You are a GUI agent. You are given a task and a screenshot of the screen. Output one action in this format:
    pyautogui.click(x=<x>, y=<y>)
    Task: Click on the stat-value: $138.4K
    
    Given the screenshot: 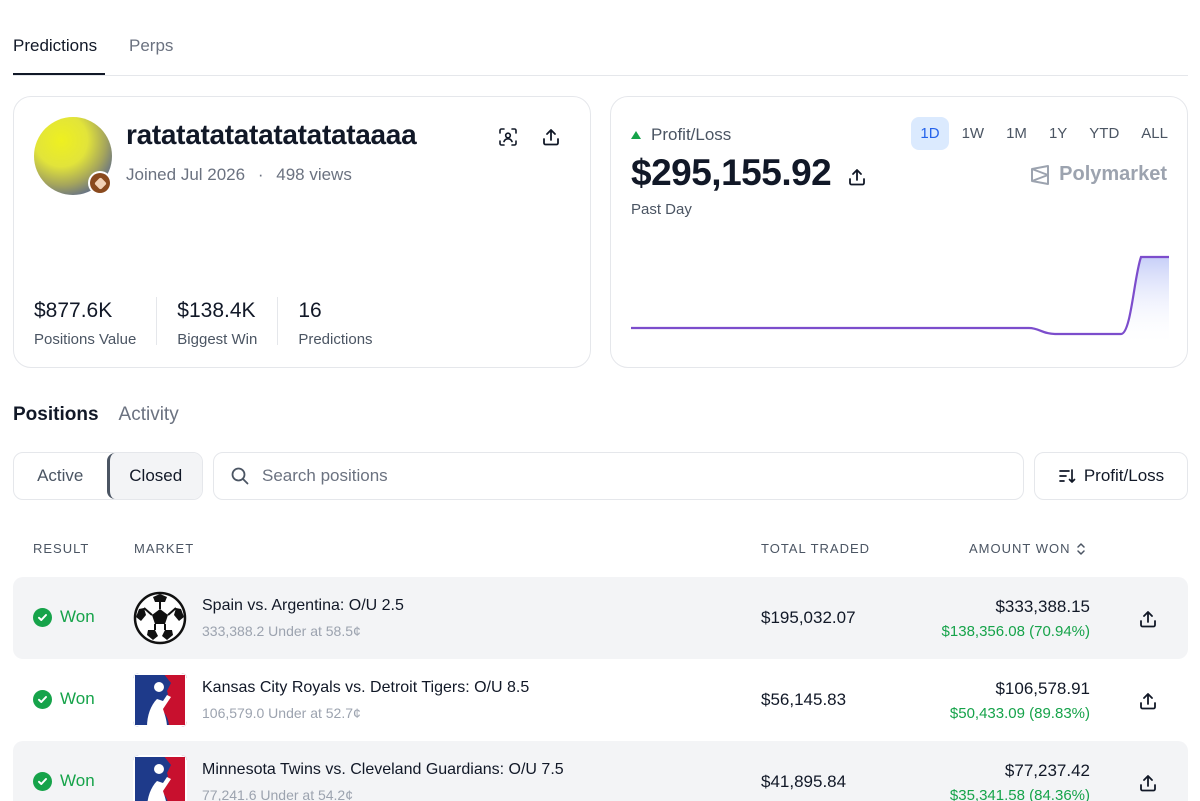 What is the action you would take?
    pyautogui.click(x=216, y=310)
    